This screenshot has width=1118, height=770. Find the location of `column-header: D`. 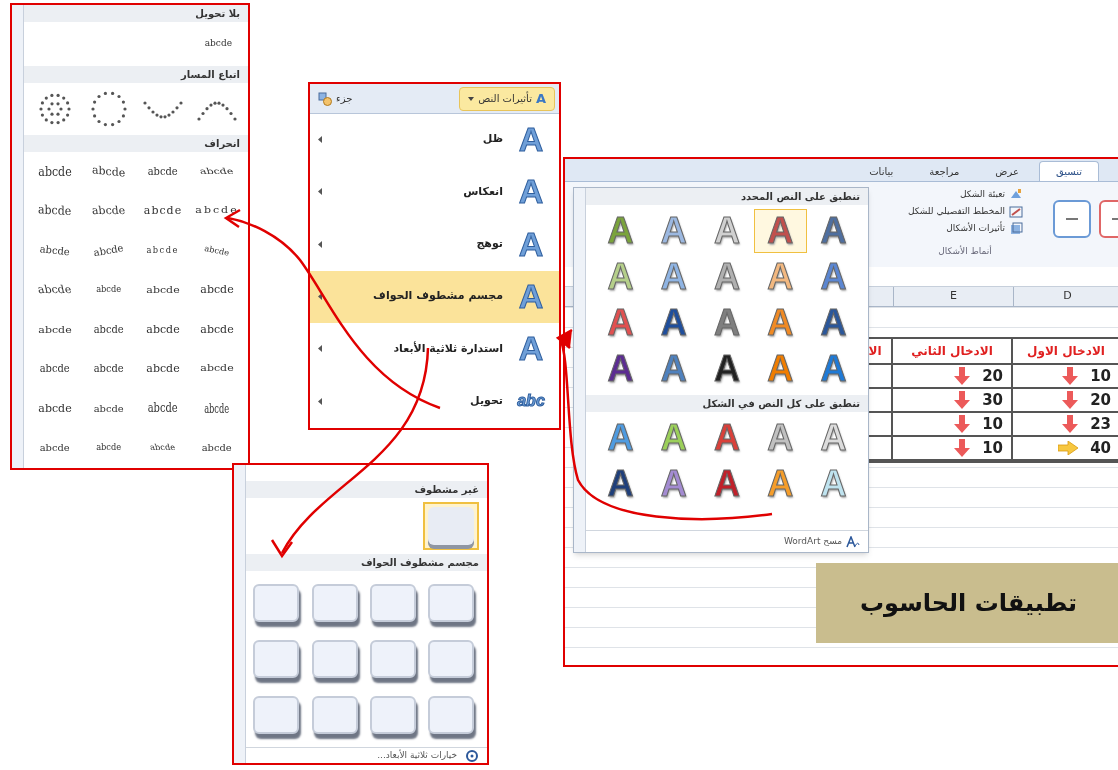

column-header: D is located at coordinates (1065, 296).